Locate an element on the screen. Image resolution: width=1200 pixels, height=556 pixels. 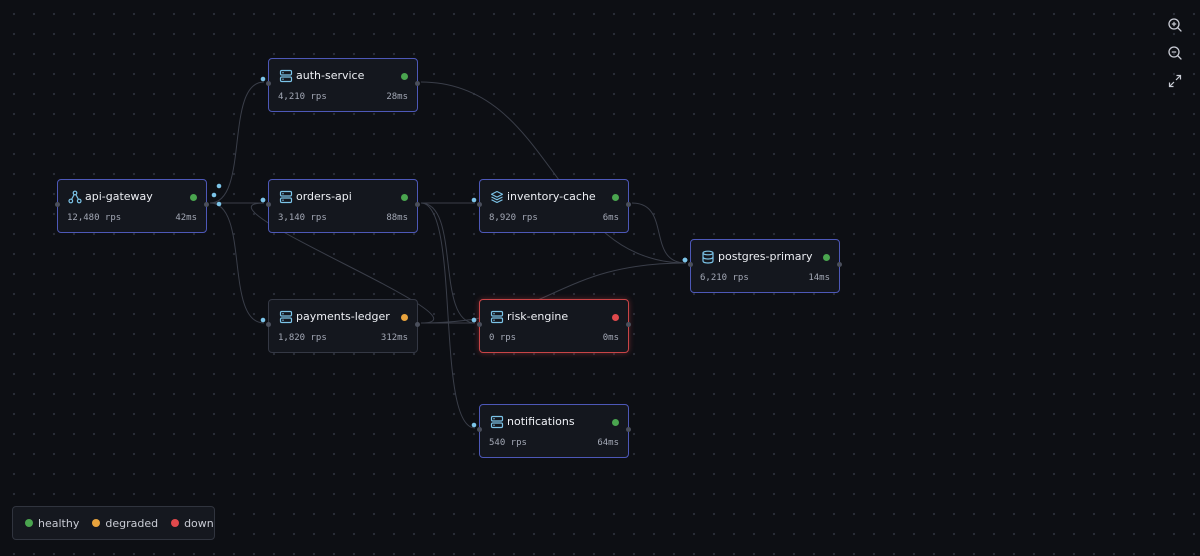
fit-view-icon is located at coordinates (1175, 81).